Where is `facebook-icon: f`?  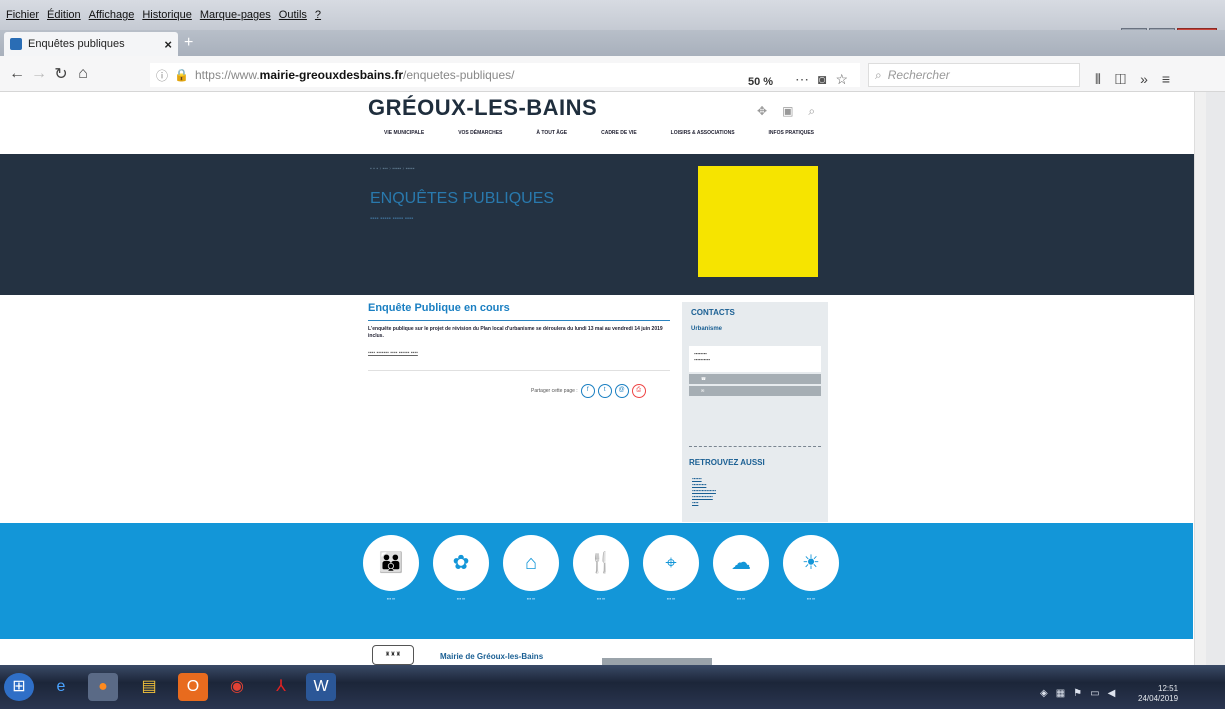
facebook-icon: f is located at coordinates (587, 391).